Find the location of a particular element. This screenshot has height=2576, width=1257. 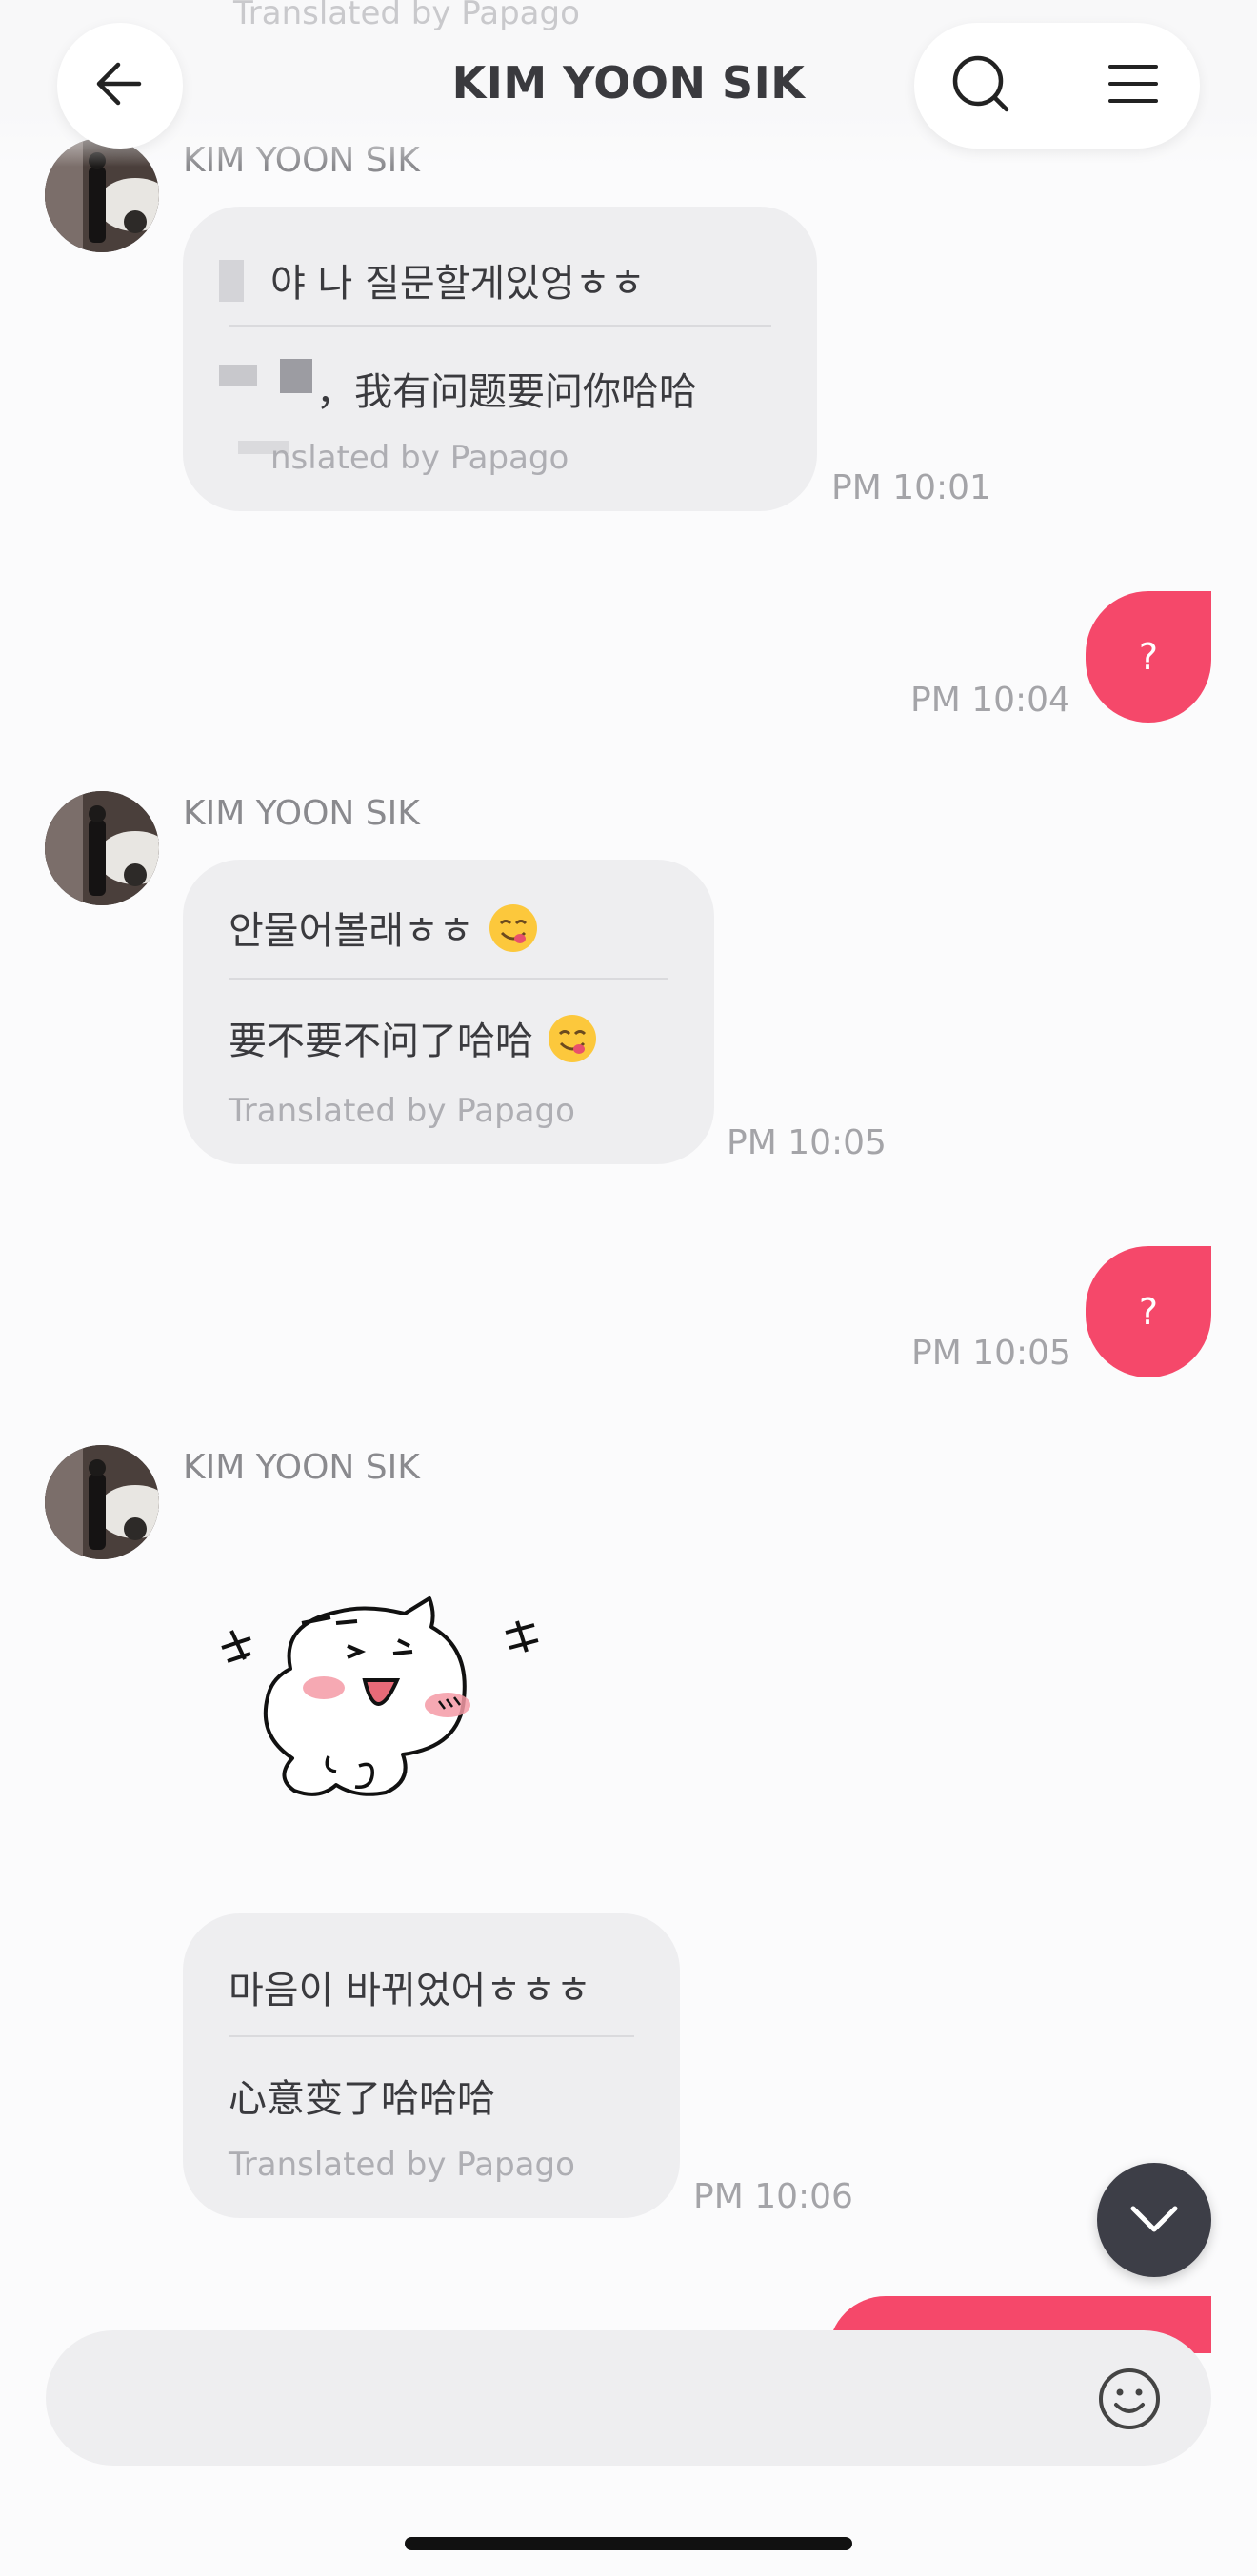

incoming-message-bubble: 안물어볼래ㅎㅎ 要不要不问了哈哈 Translated by Papago is located at coordinates (448, 1012).